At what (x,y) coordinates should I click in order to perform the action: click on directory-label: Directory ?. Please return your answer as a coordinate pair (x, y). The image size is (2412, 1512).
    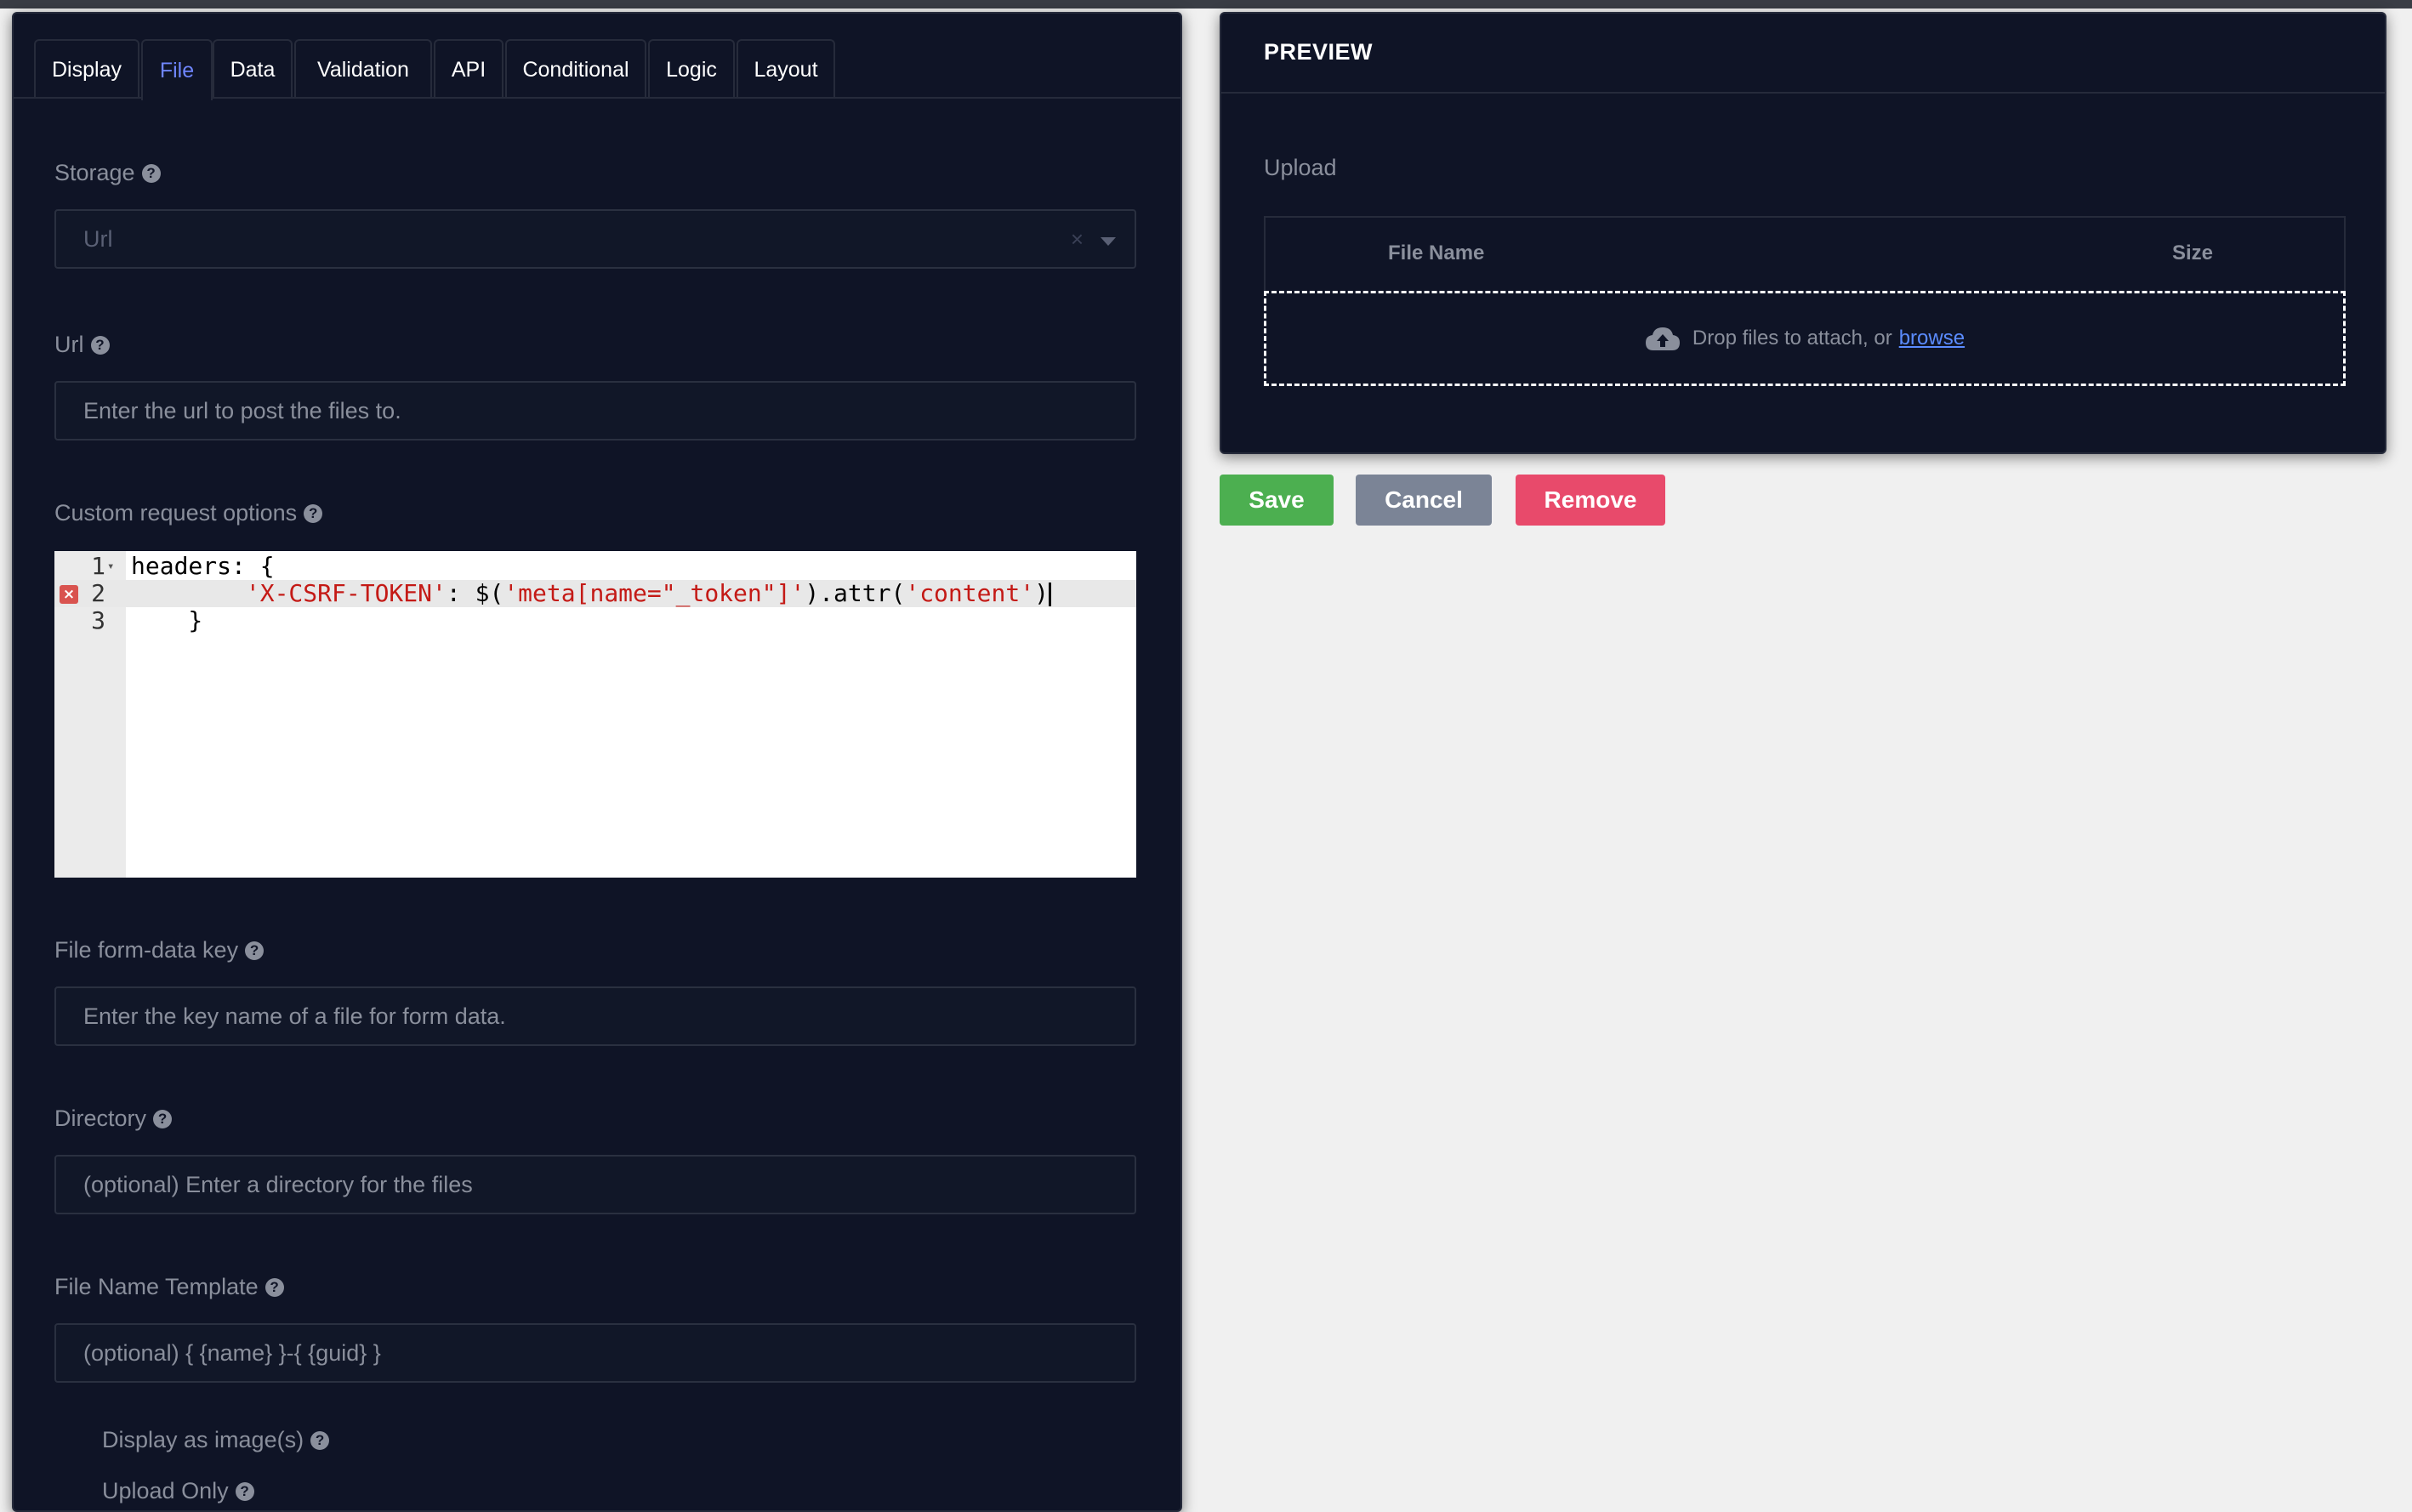
    Looking at the image, I should click on (113, 1119).